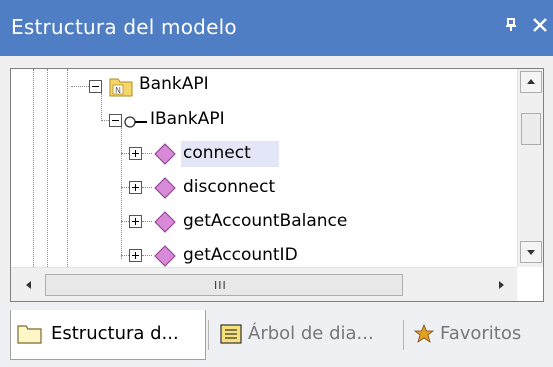 Image resolution: width=553 pixels, height=367 pixels. What do you see at coordinates (265, 221) in the screenshot?
I see `tree-item-label: getAccountBalance` at bounding box center [265, 221].